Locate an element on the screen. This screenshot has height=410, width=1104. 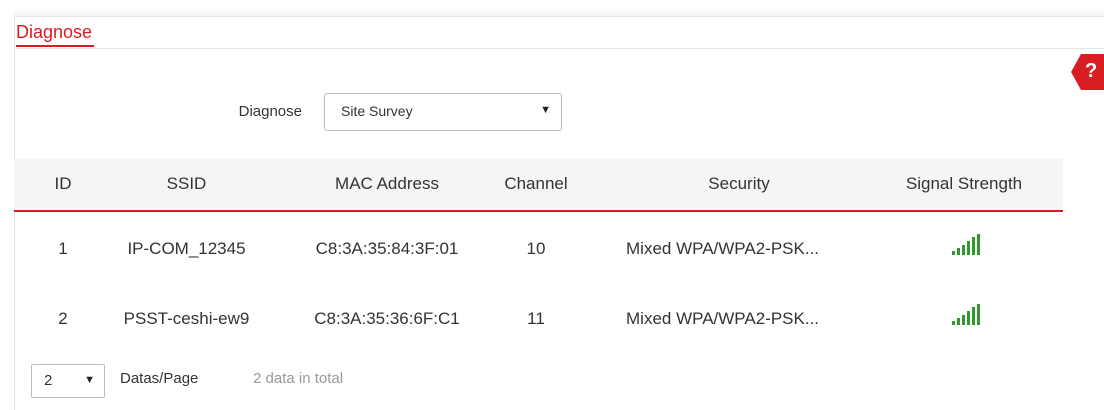
header-channel: Channel is located at coordinates (536, 183).